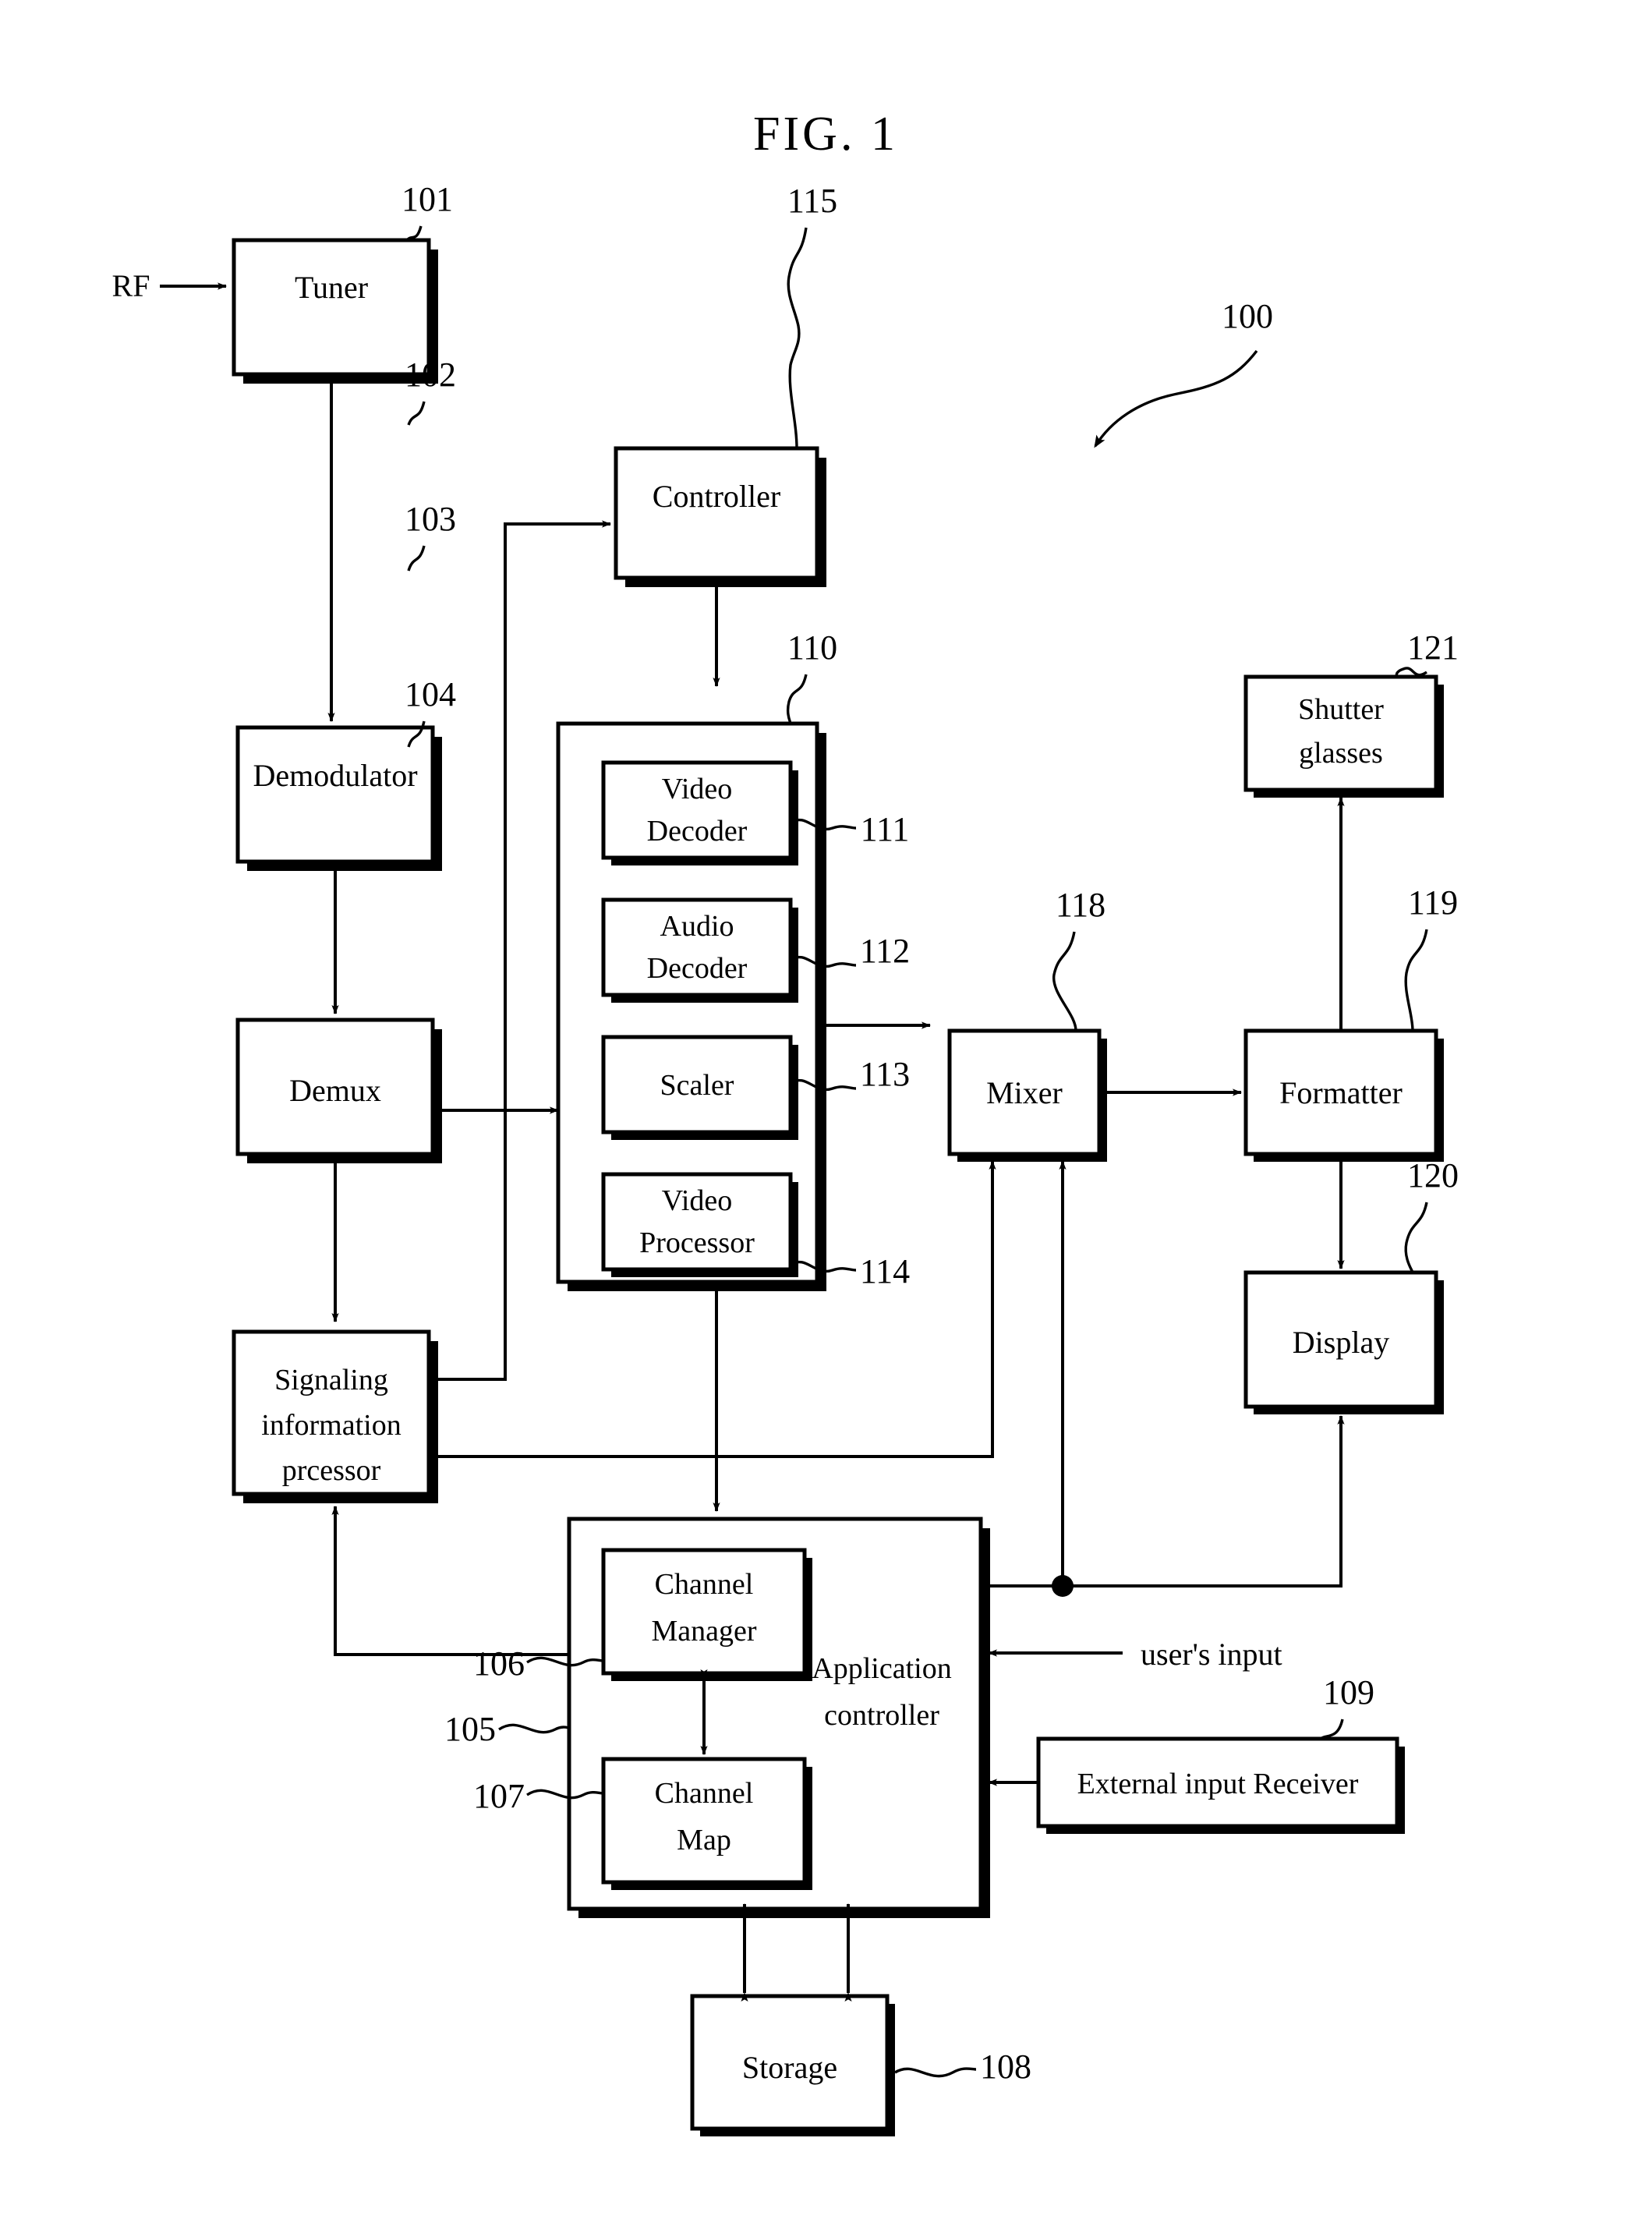  I want to click on demodulator-label: Demodulator, so click(335, 776).